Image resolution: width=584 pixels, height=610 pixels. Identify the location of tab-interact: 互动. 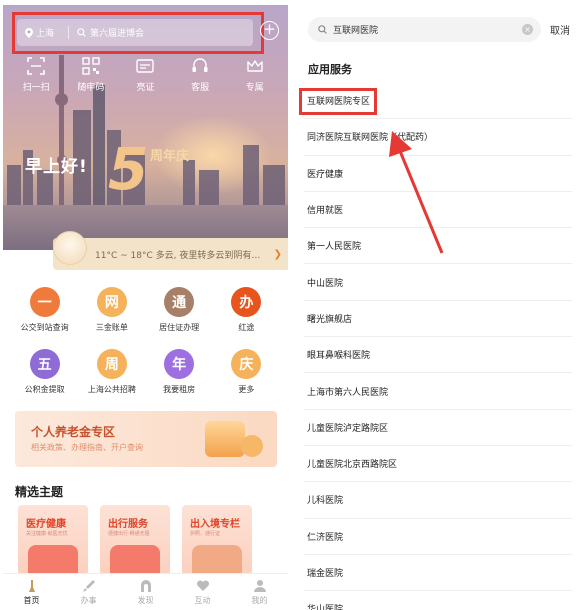
(203, 592).